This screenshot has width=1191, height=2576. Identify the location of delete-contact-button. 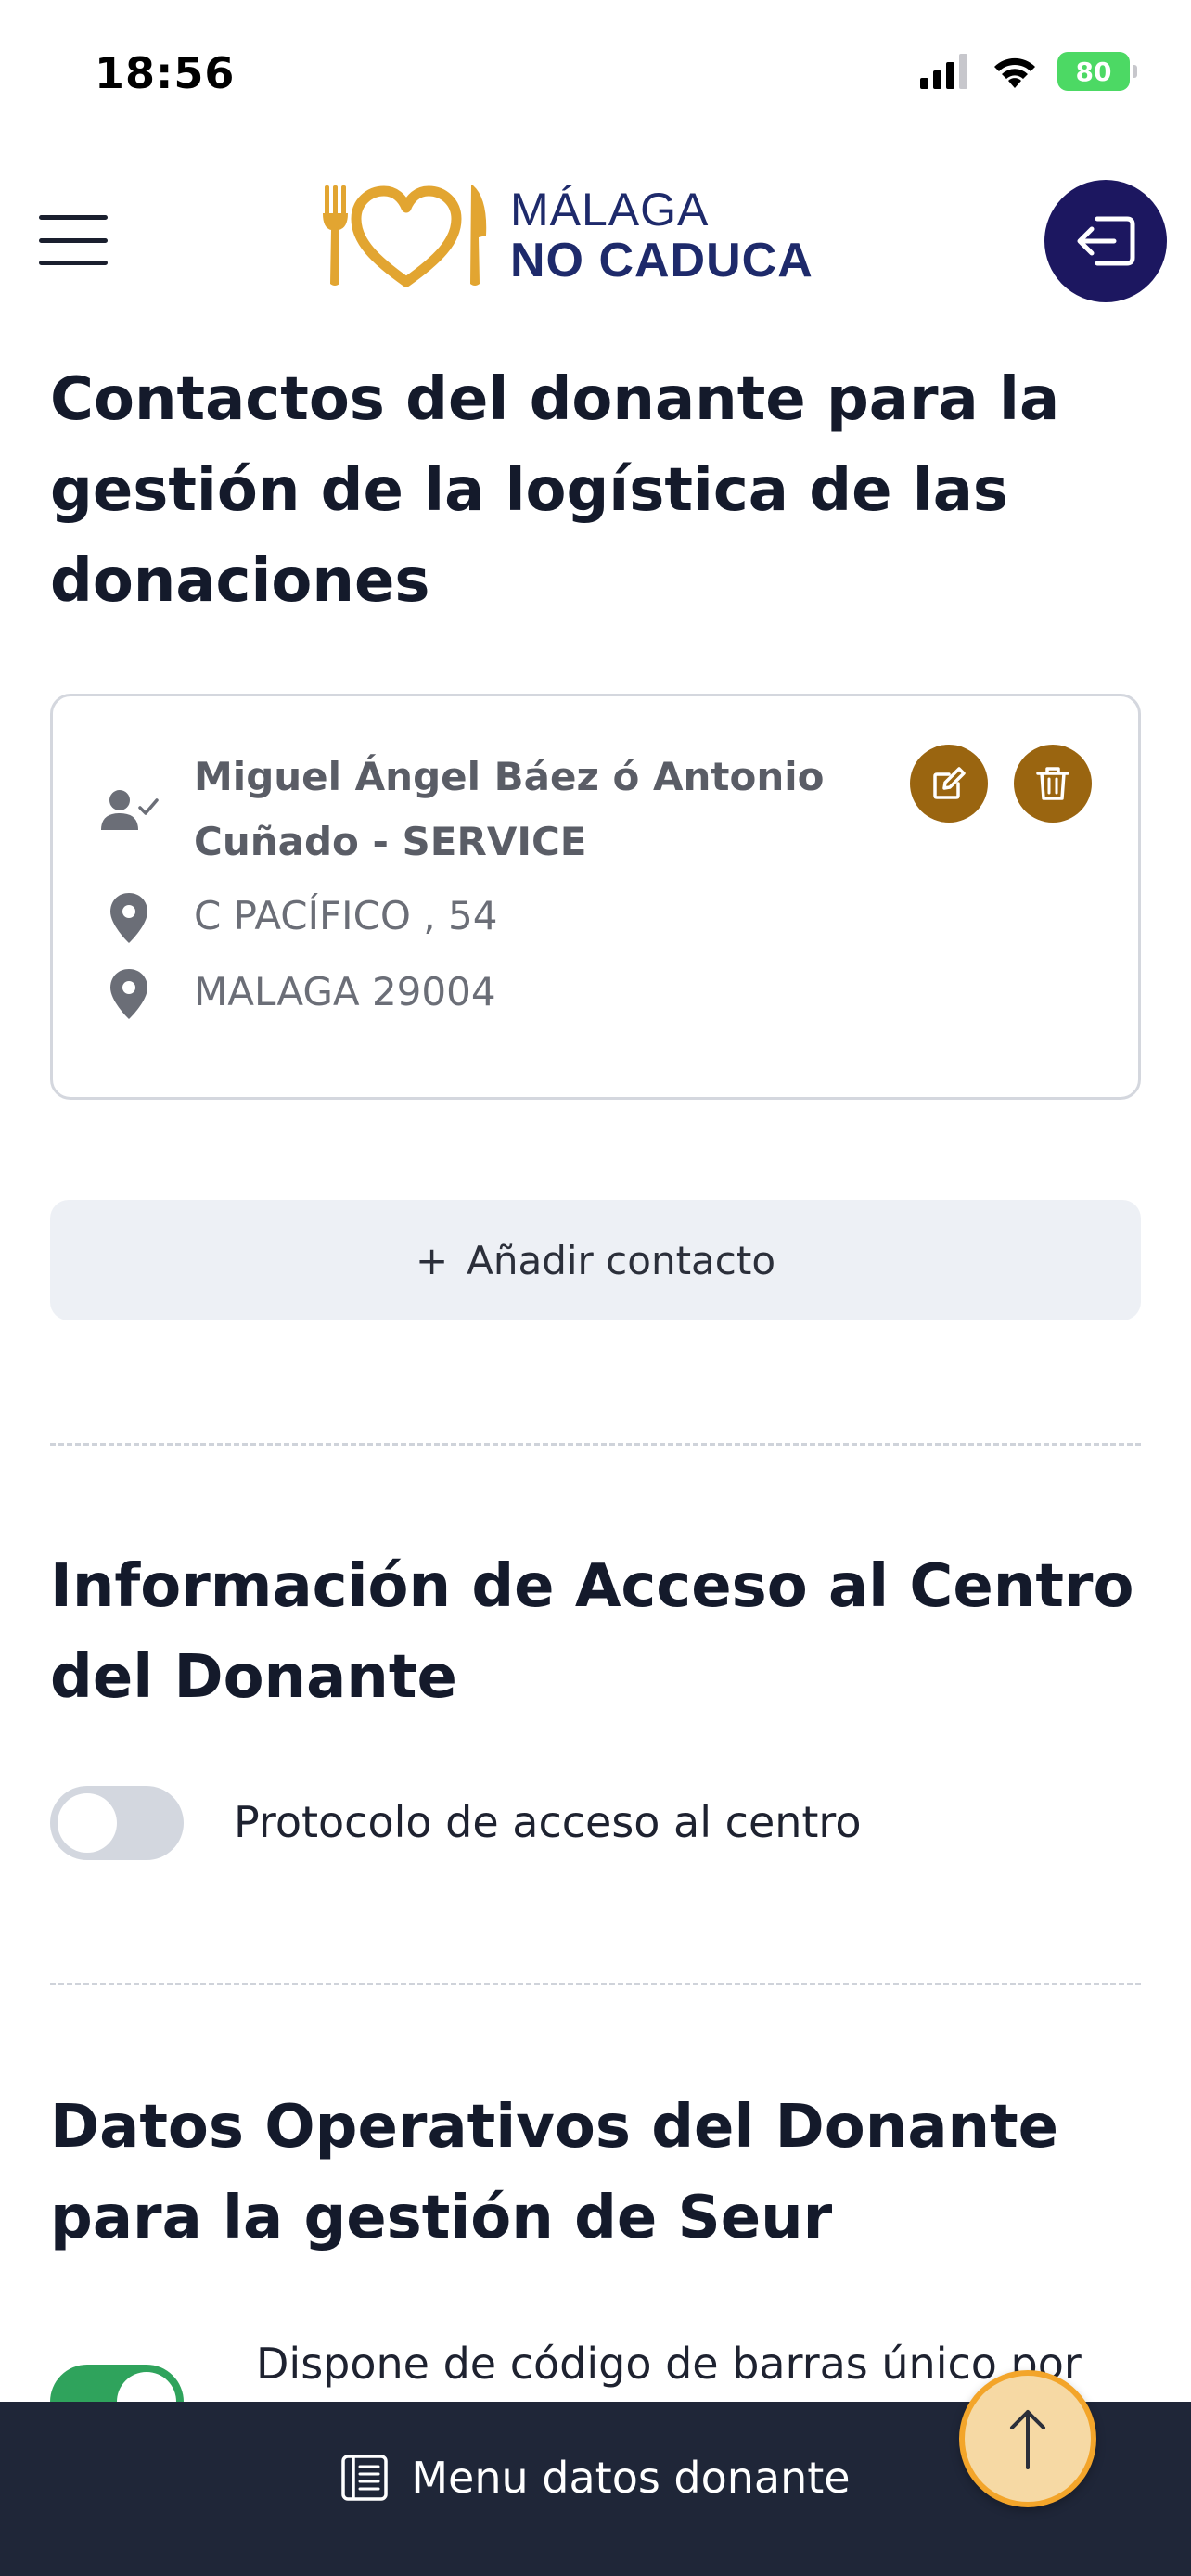
(1053, 784).